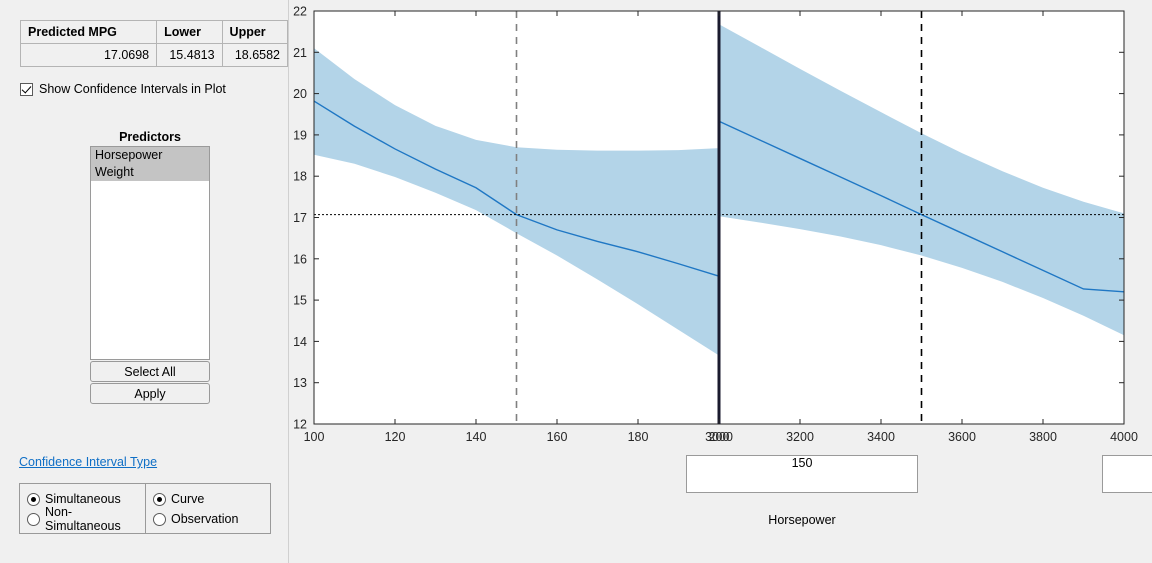  Describe the element at coordinates (300, 94) in the screenshot. I see `svg-text: 20` at that location.